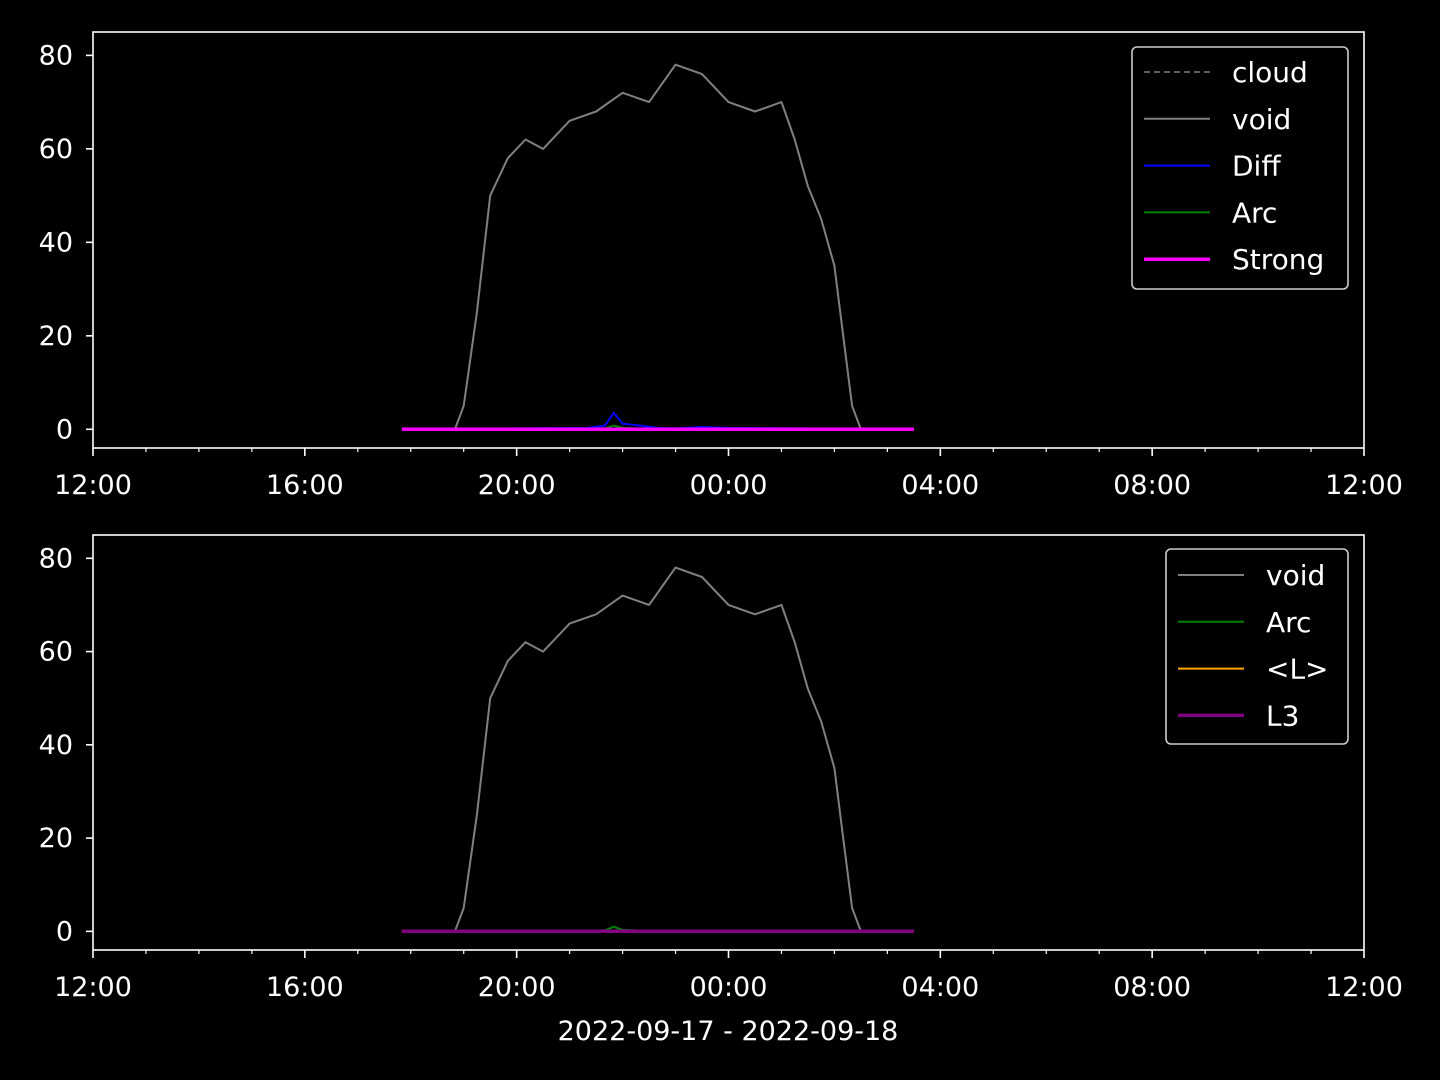 The height and width of the screenshot is (1080, 1440). I want to click on x-axis-date-label: 2022-09-17 - 2022-09-18, so click(728, 1031).